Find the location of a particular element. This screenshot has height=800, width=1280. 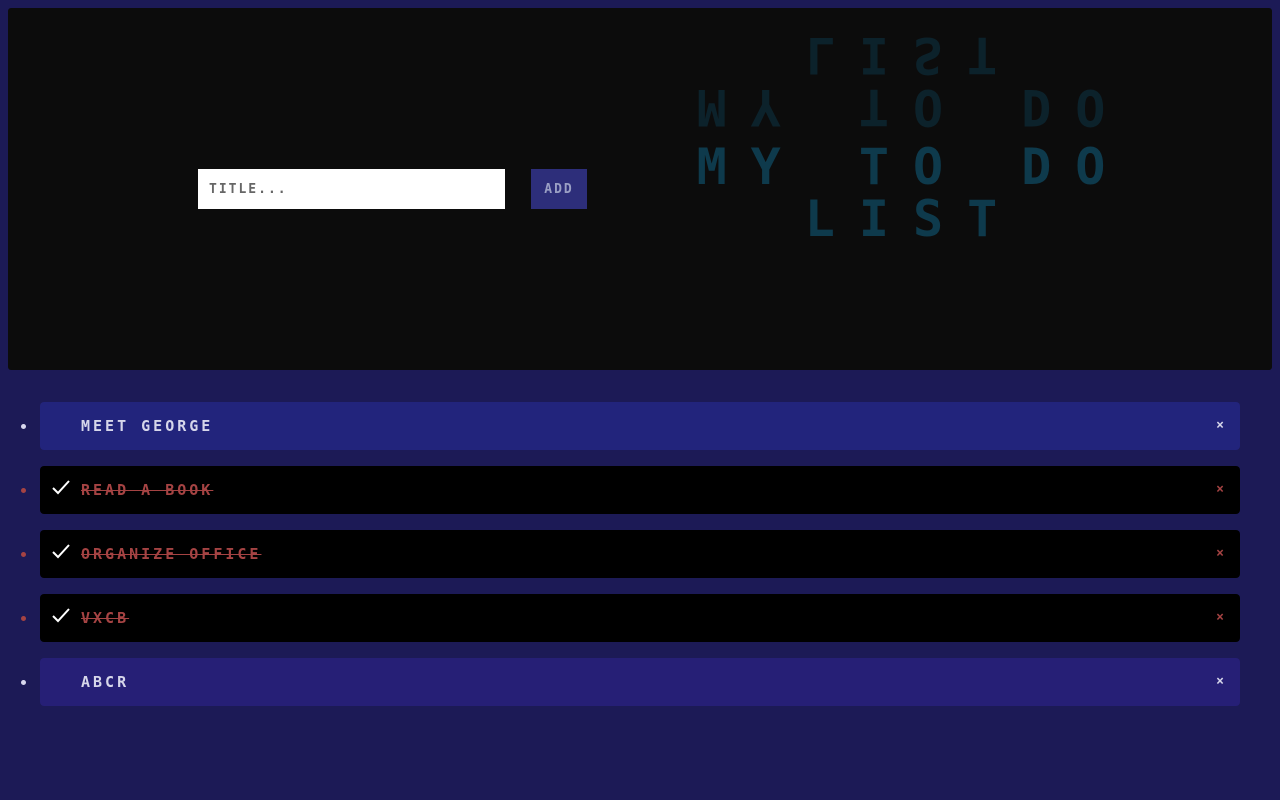

todo-item: MEET GEORGE × is located at coordinates (640, 426).